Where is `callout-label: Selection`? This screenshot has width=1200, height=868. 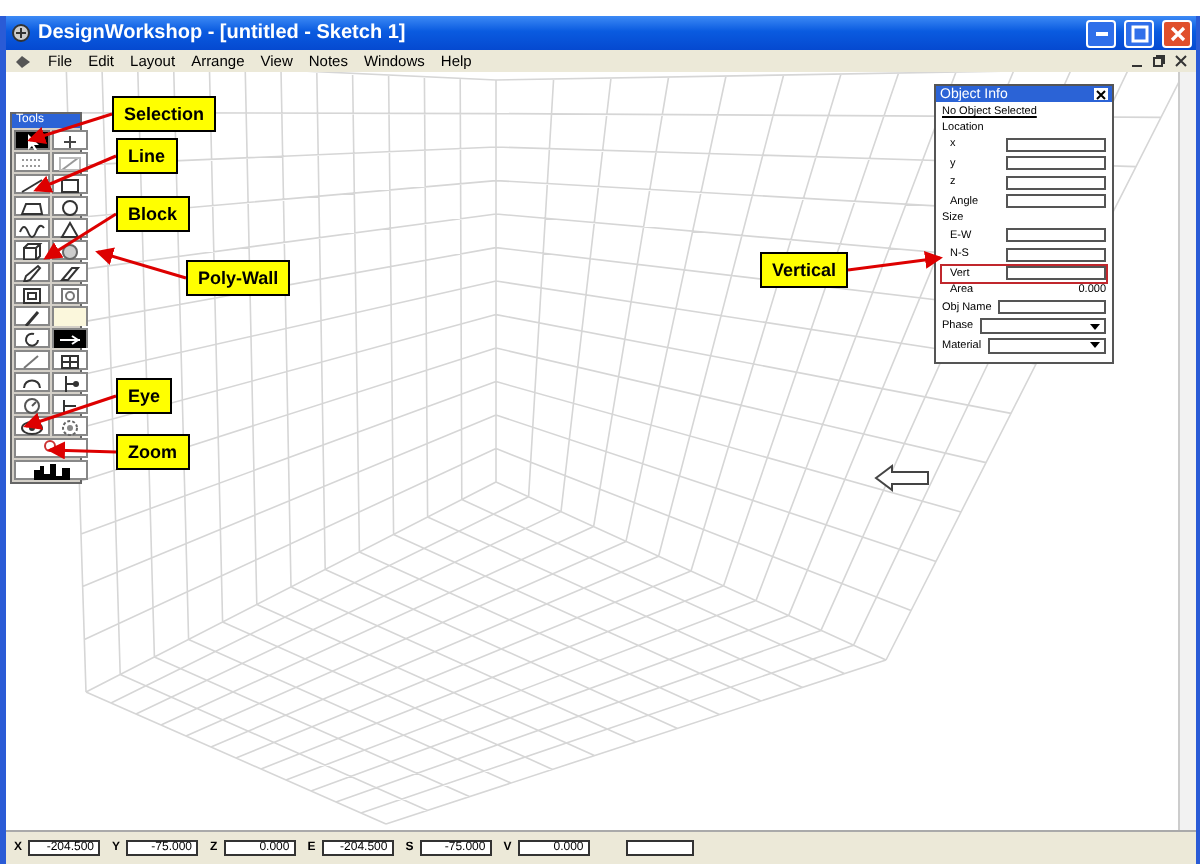
callout-label: Selection is located at coordinates (164, 114).